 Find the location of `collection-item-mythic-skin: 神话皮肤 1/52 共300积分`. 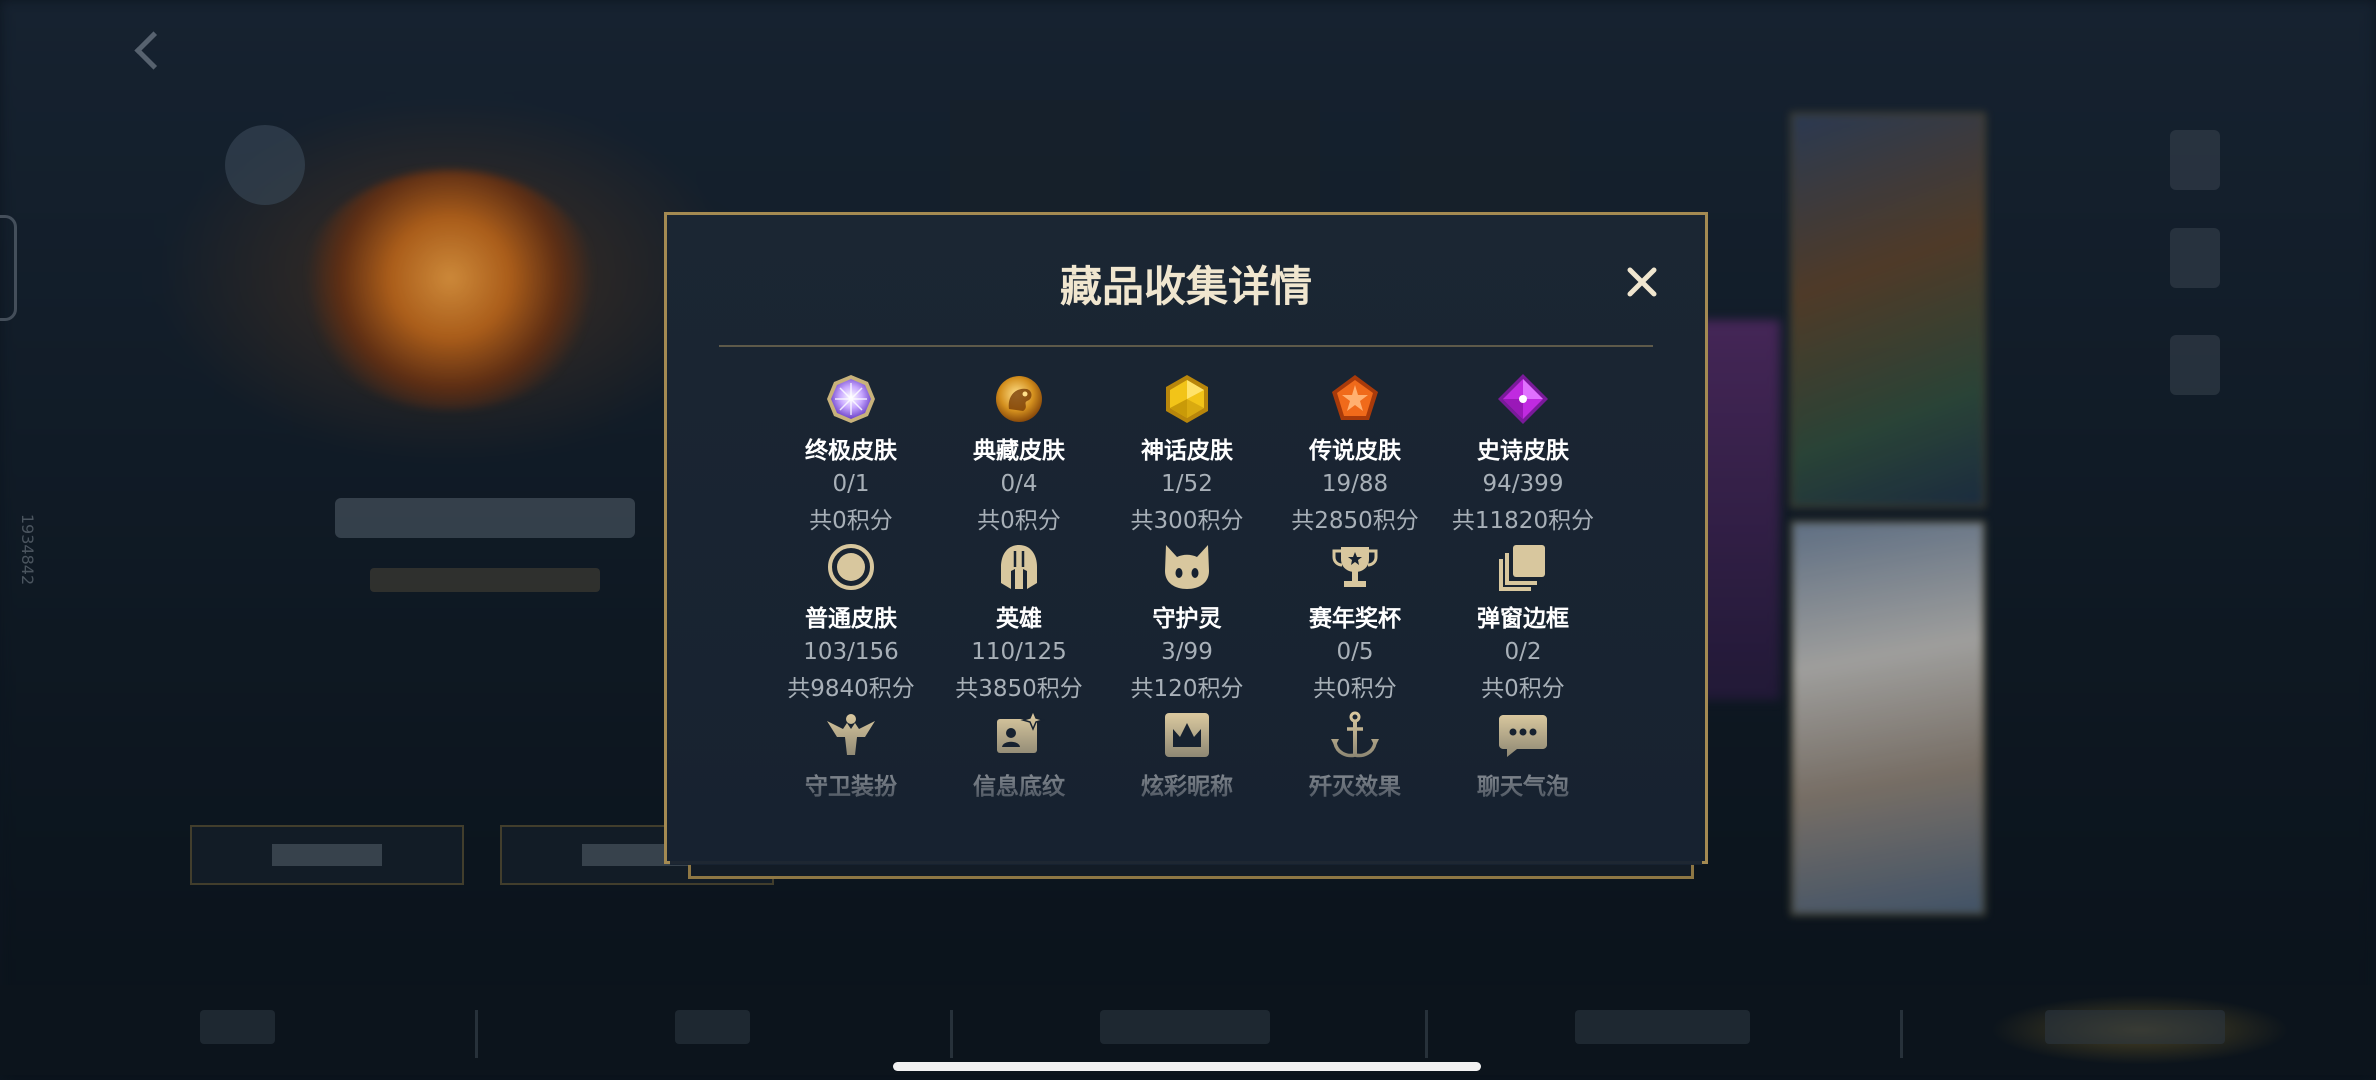

collection-item-mythic-skin: 神话皮肤 1/52 共300积分 is located at coordinates (1187, 453).